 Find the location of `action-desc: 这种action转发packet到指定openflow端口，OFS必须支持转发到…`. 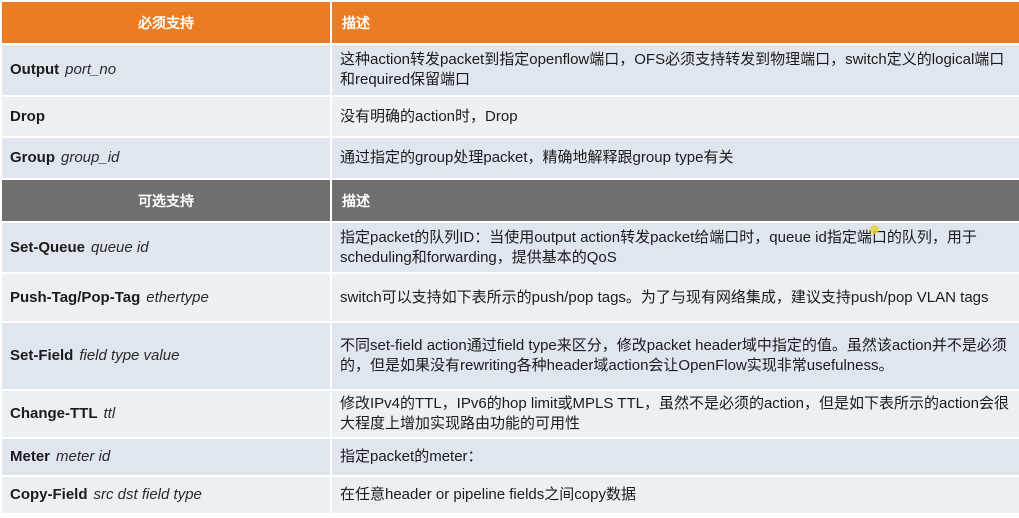

action-desc: 这种action转发packet到指定openflow端口，OFS必须支持转发到… is located at coordinates (674, 70).